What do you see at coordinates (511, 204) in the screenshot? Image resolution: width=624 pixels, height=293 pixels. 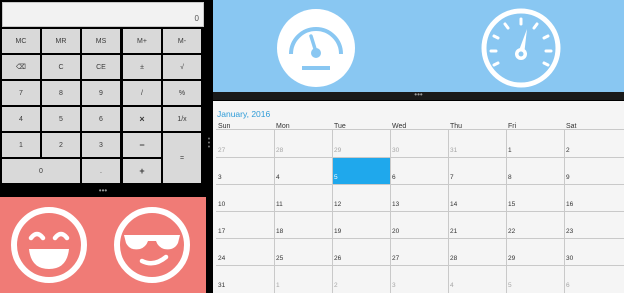 I see `calendar-day: 15` at bounding box center [511, 204].